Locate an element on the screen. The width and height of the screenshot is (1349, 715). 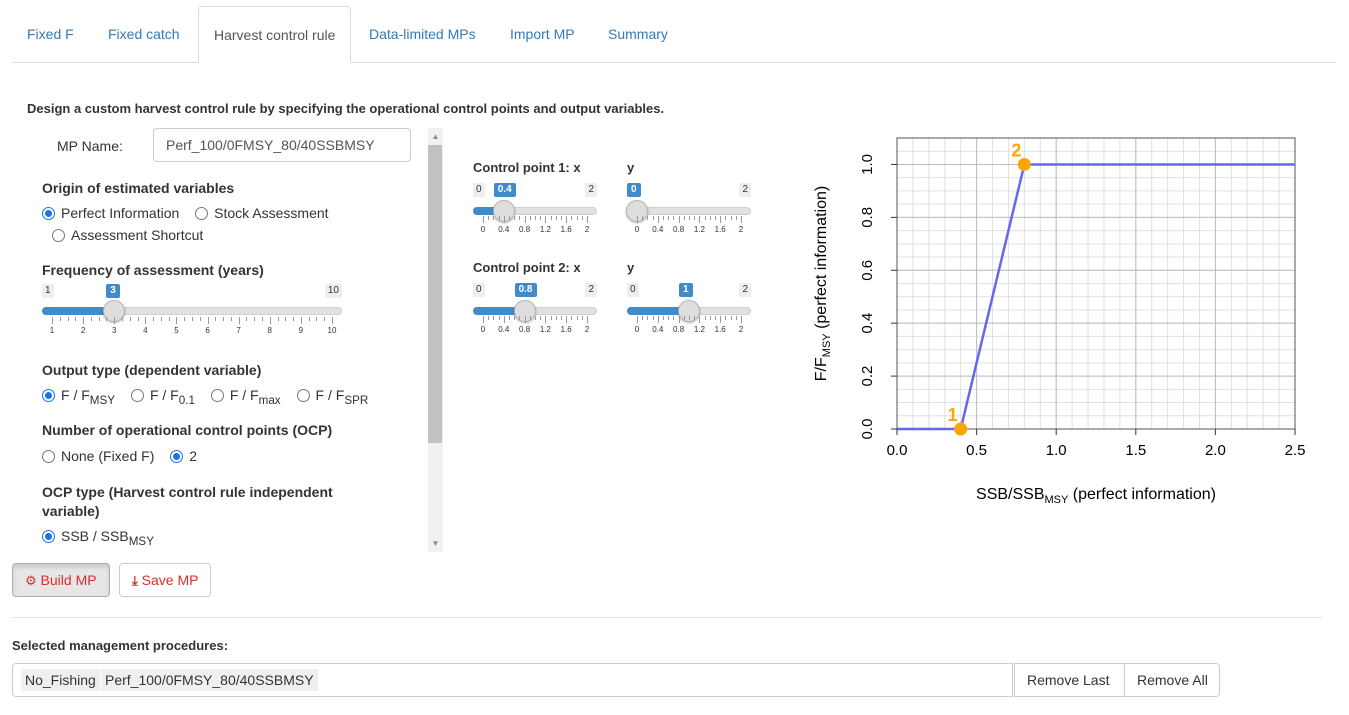
radio-checked-icon is located at coordinates (48, 213).